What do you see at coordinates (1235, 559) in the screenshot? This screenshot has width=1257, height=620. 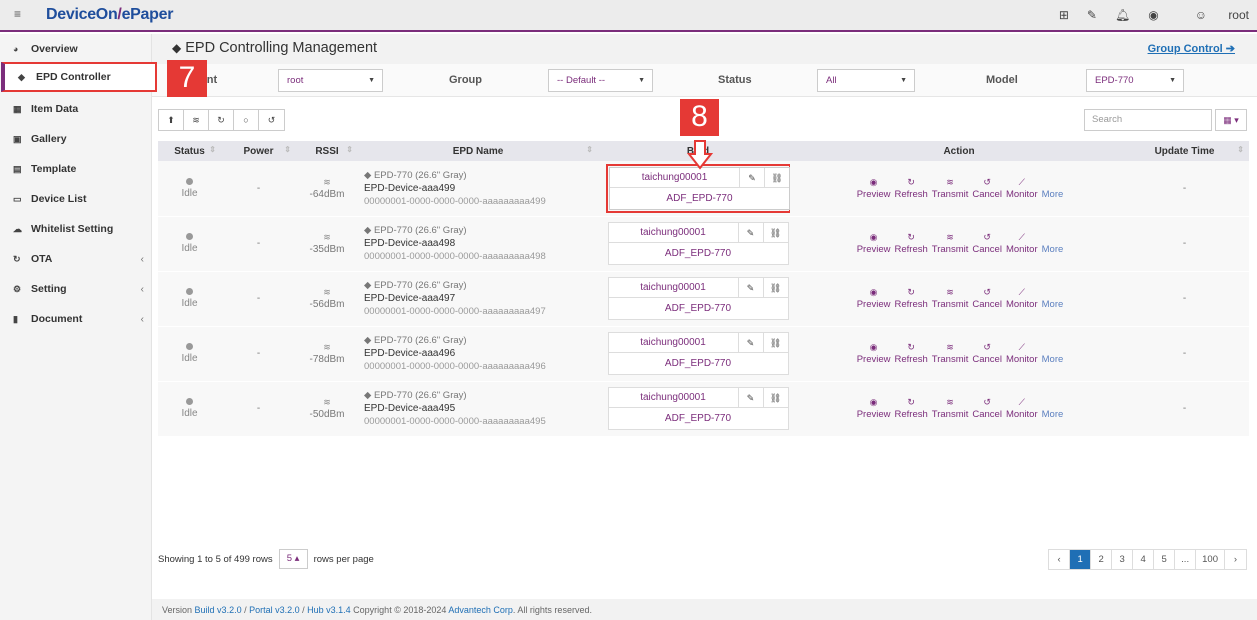 I see `pagination-next: ›` at bounding box center [1235, 559].